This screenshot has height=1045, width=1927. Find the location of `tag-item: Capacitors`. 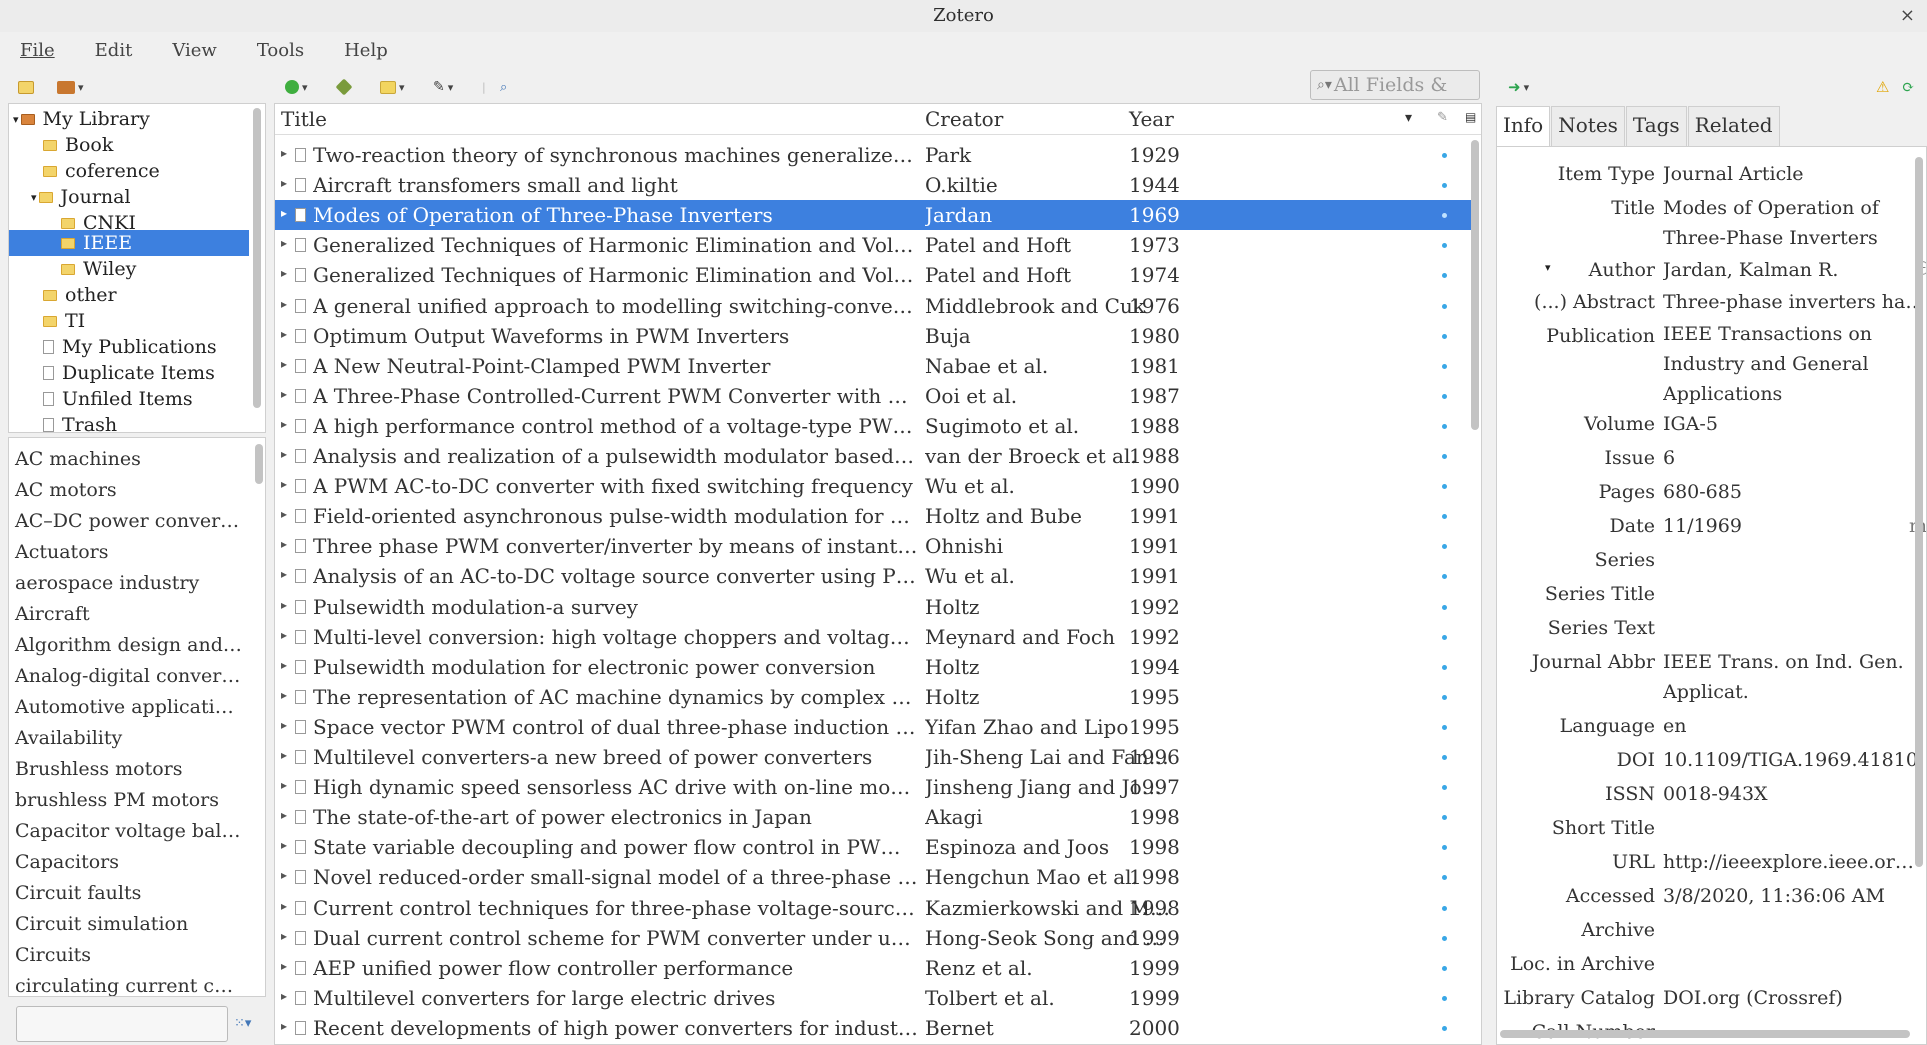

tag-item: Capacitors is located at coordinates (67, 862).